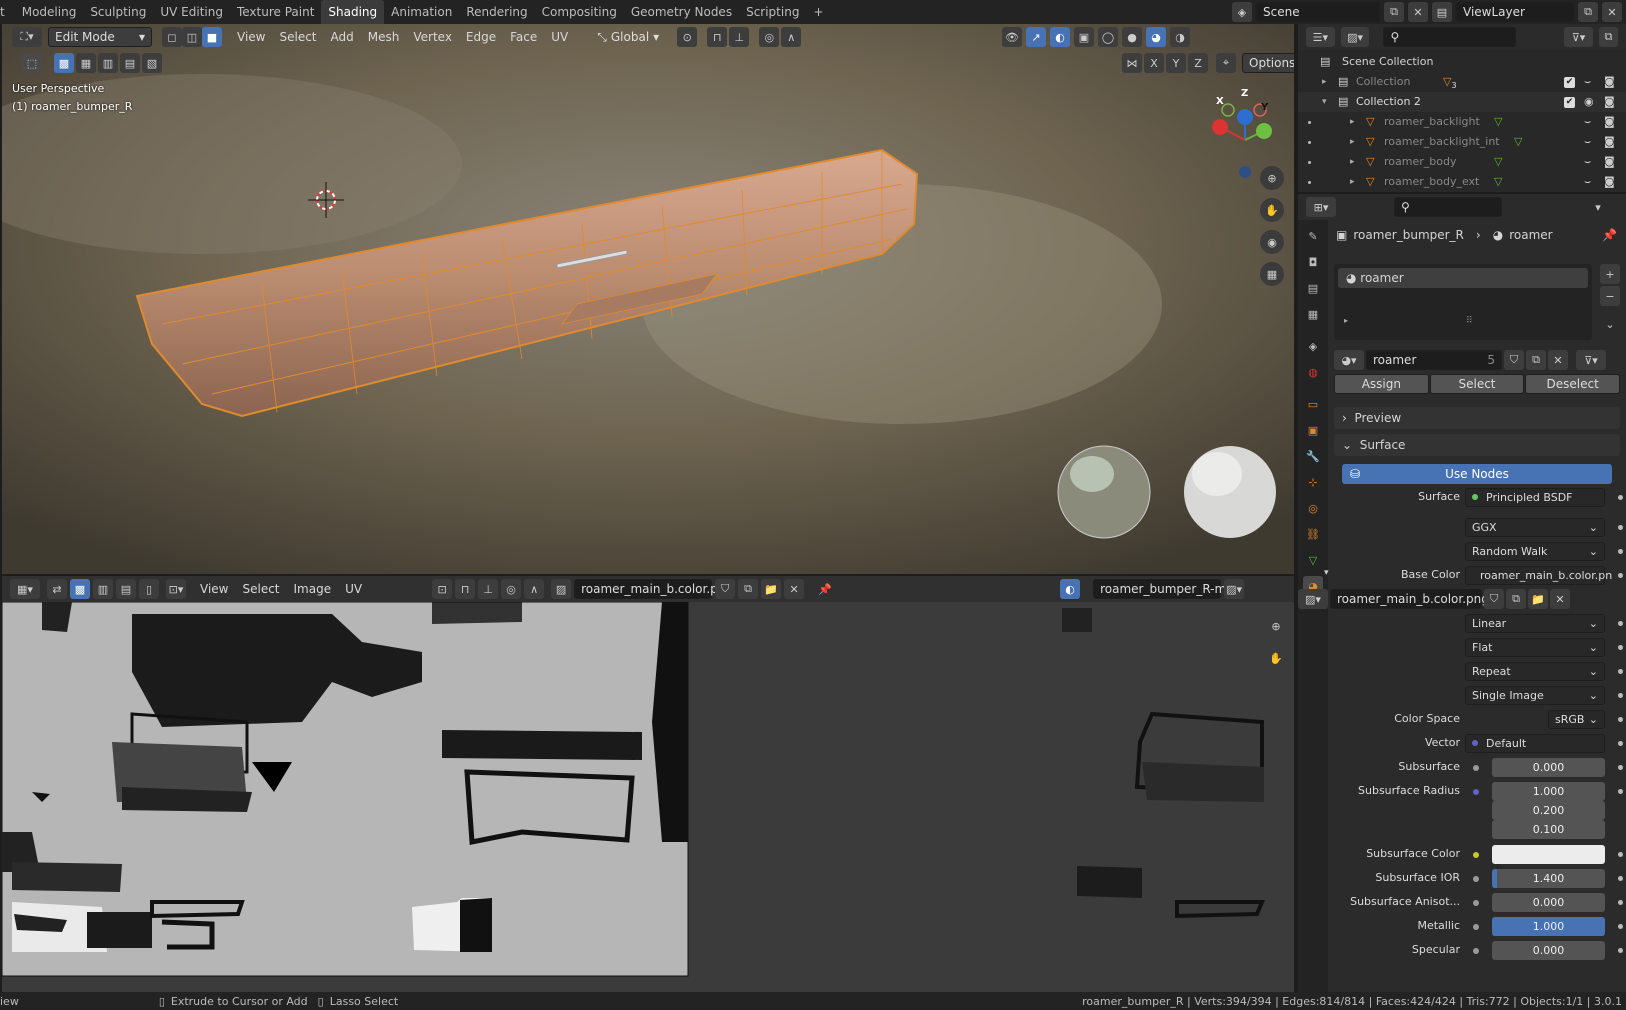  I want to click on outliner-type-icon: ☰▾, so click(1320, 37).